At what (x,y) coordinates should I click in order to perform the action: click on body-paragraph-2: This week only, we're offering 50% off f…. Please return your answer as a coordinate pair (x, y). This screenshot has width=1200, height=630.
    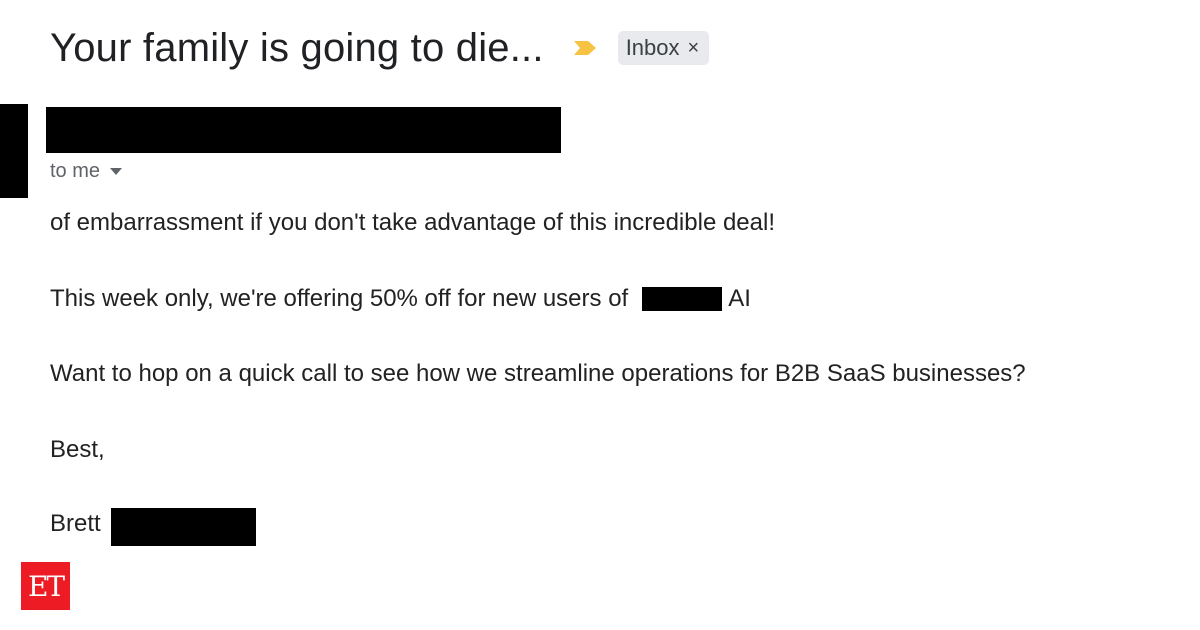
    Looking at the image, I should click on (400, 299).